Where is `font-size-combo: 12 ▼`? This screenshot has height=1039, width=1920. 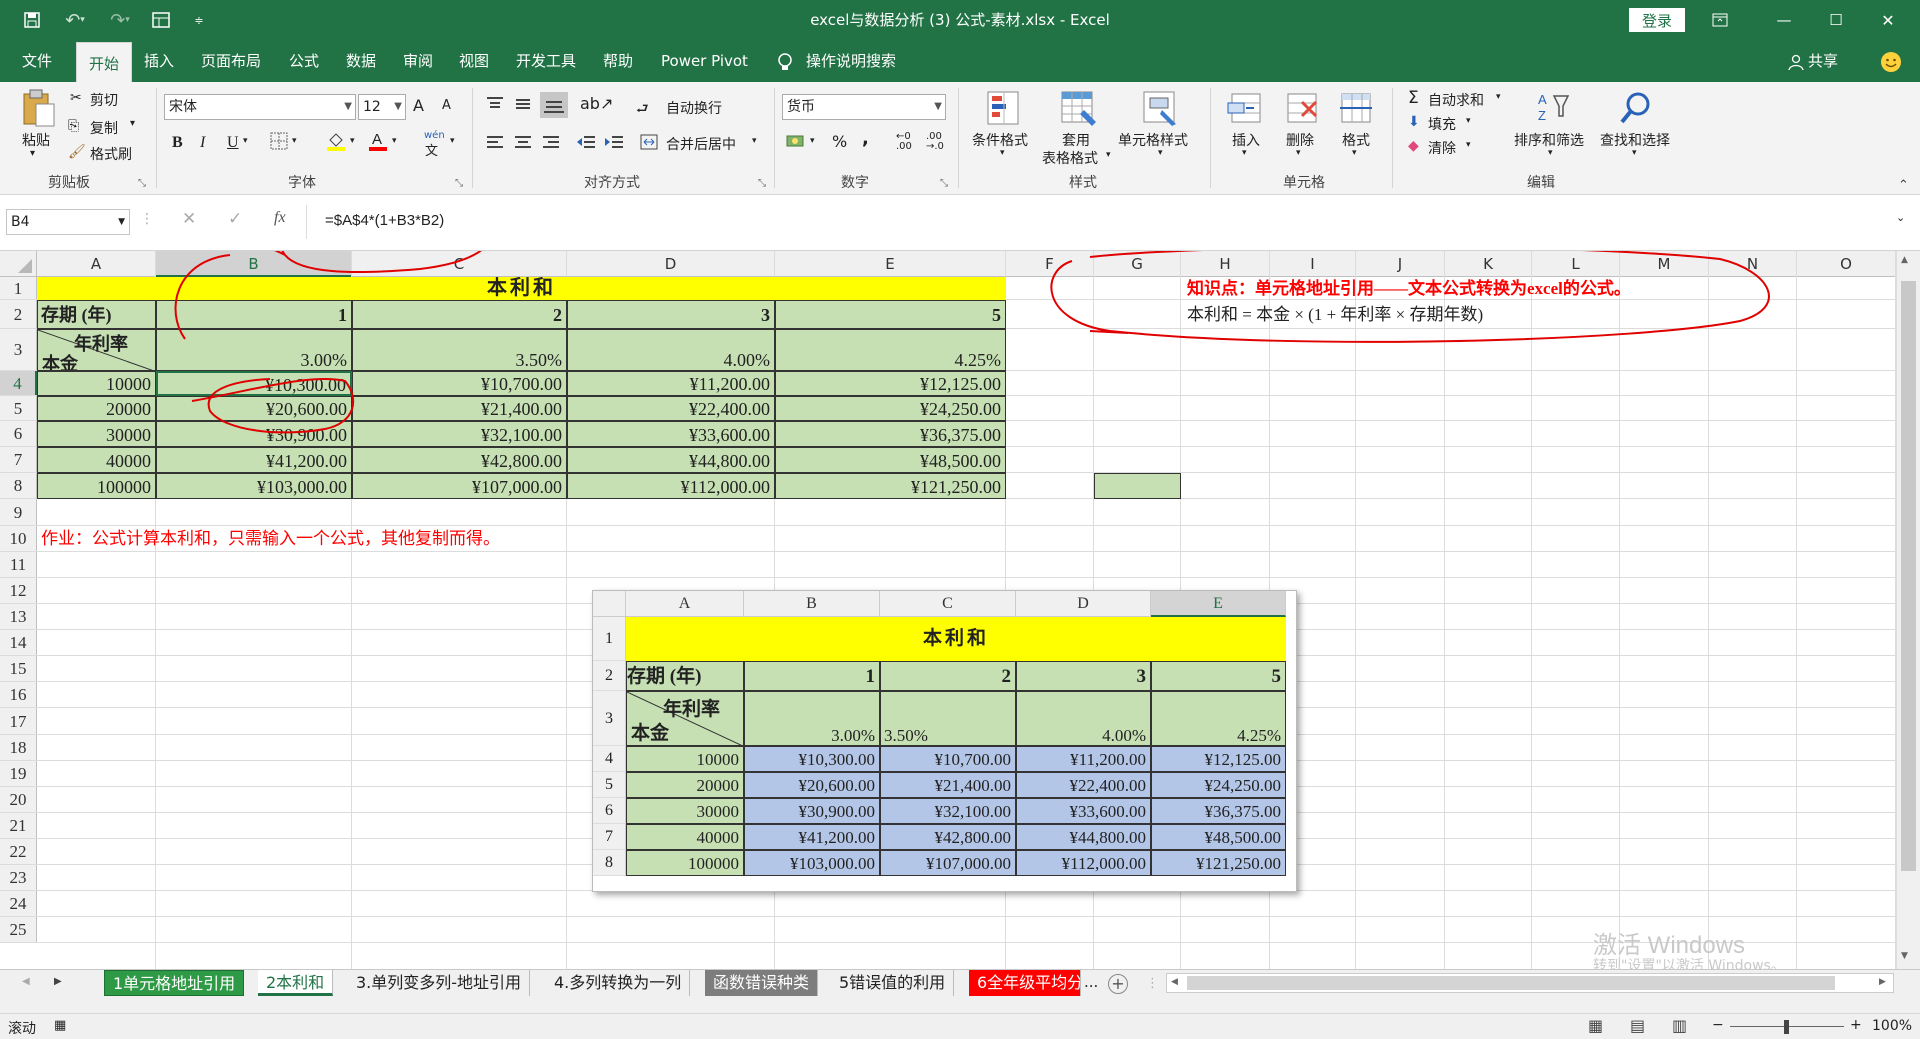
font-size-combo: 12 ▼ is located at coordinates (382, 107).